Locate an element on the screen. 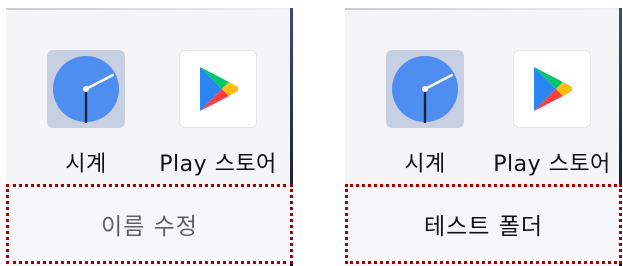  folder-name-placeholder: 이름 수정 is located at coordinates (149, 227).